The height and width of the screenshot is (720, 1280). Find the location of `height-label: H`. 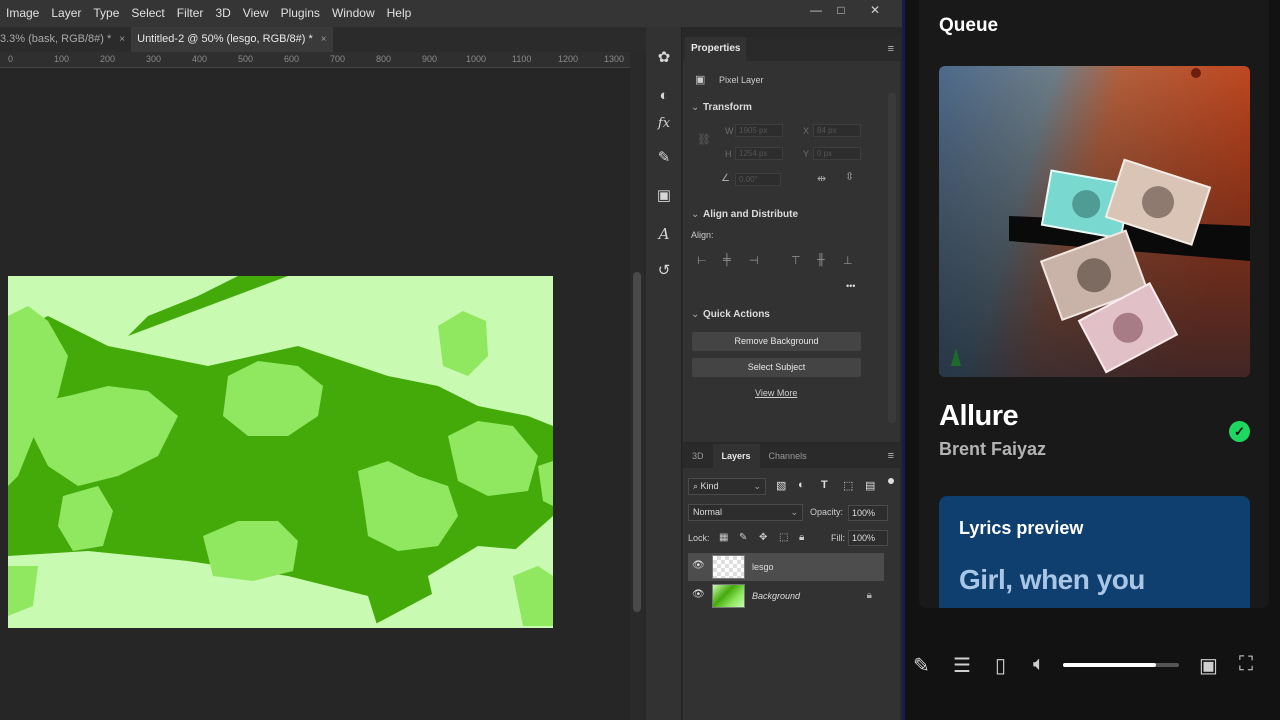

height-label: H is located at coordinates (728, 154).